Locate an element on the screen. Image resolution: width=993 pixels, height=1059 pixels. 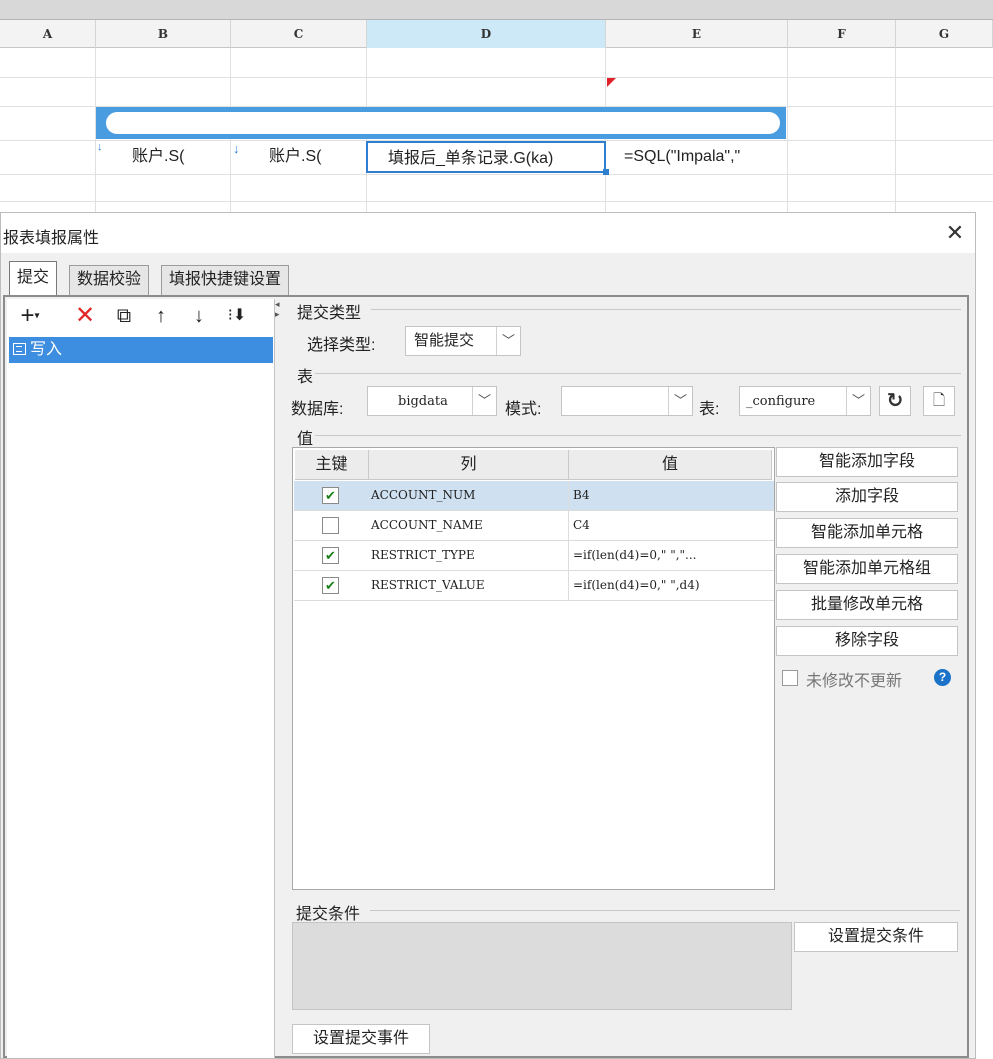
smart-add-cell-button: 智能添加单元格 is located at coordinates (867, 533).